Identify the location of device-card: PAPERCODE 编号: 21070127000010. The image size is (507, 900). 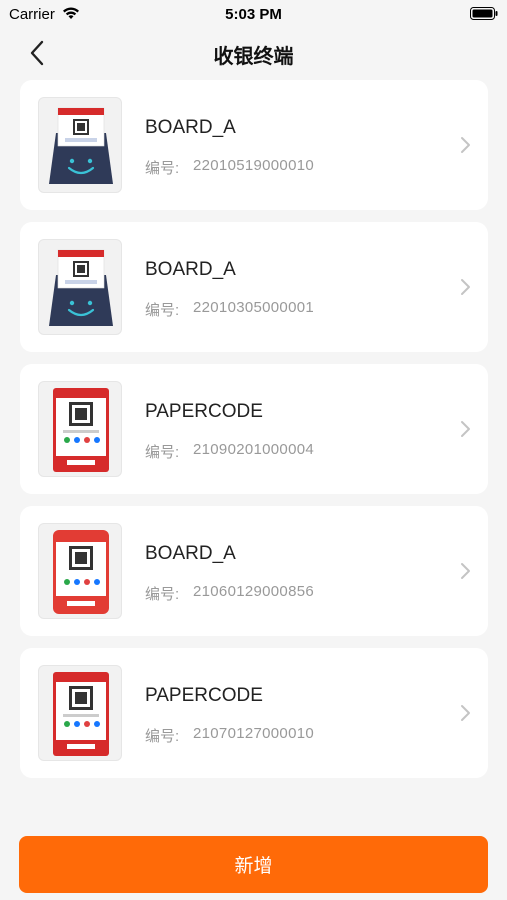
(254, 713).